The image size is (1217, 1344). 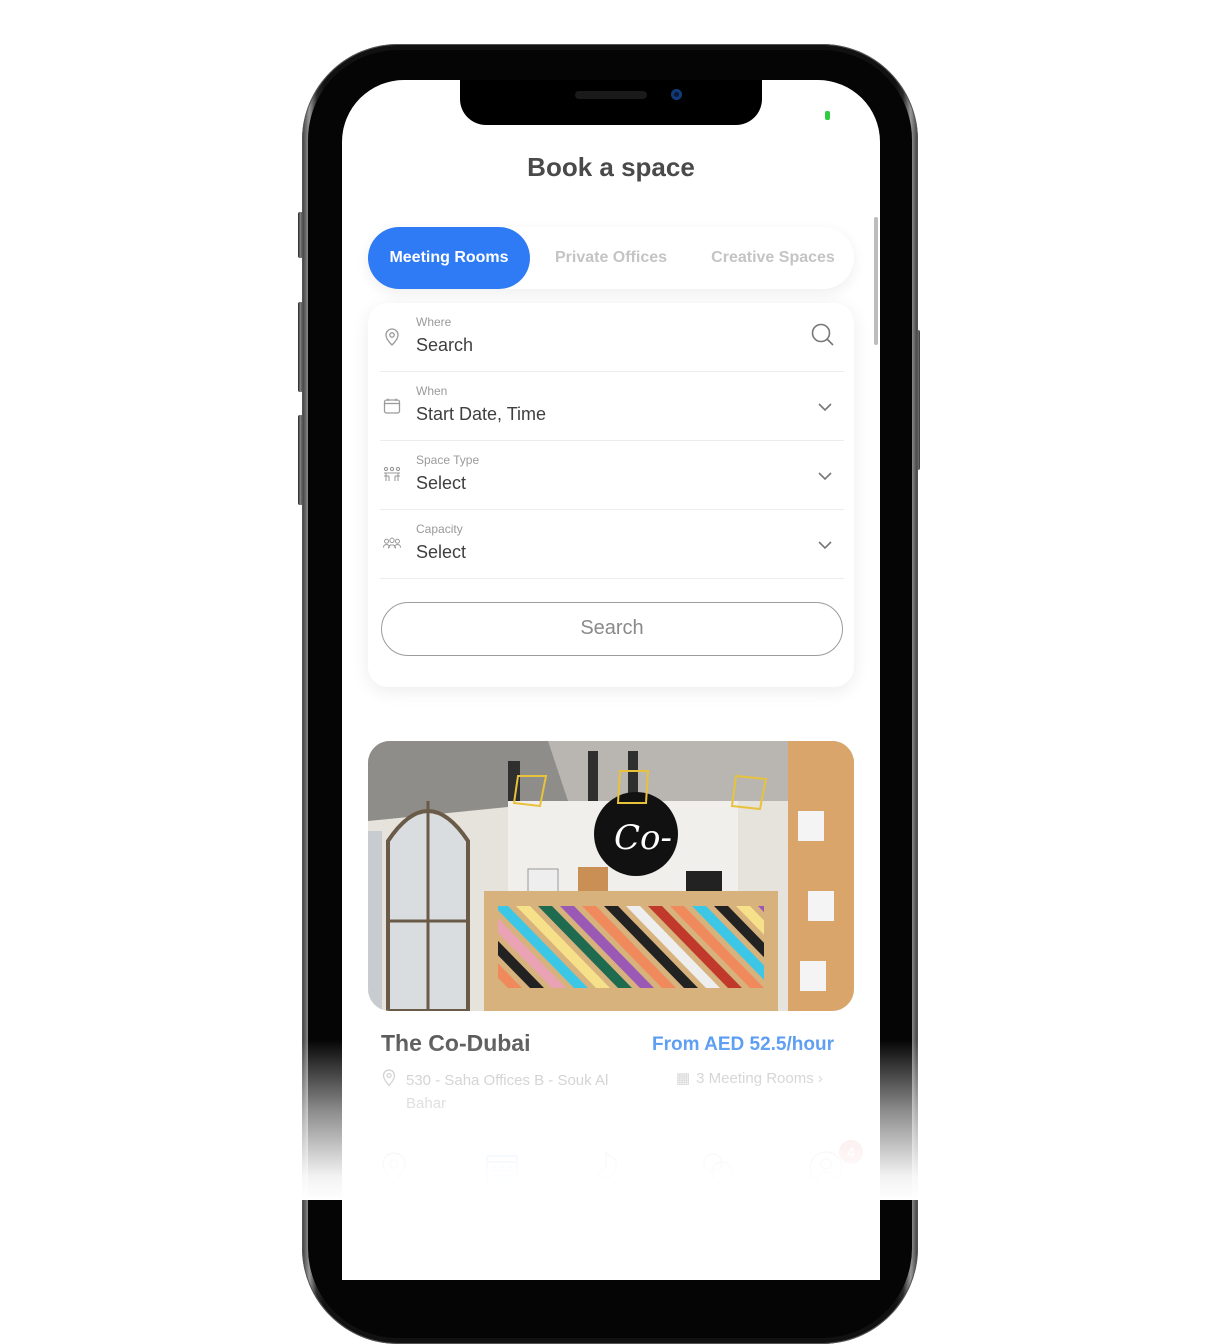 What do you see at coordinates (820, 1078) in the screenshot?
I see `chevron-right-icon: ›` at bounding box center [820, 1078].